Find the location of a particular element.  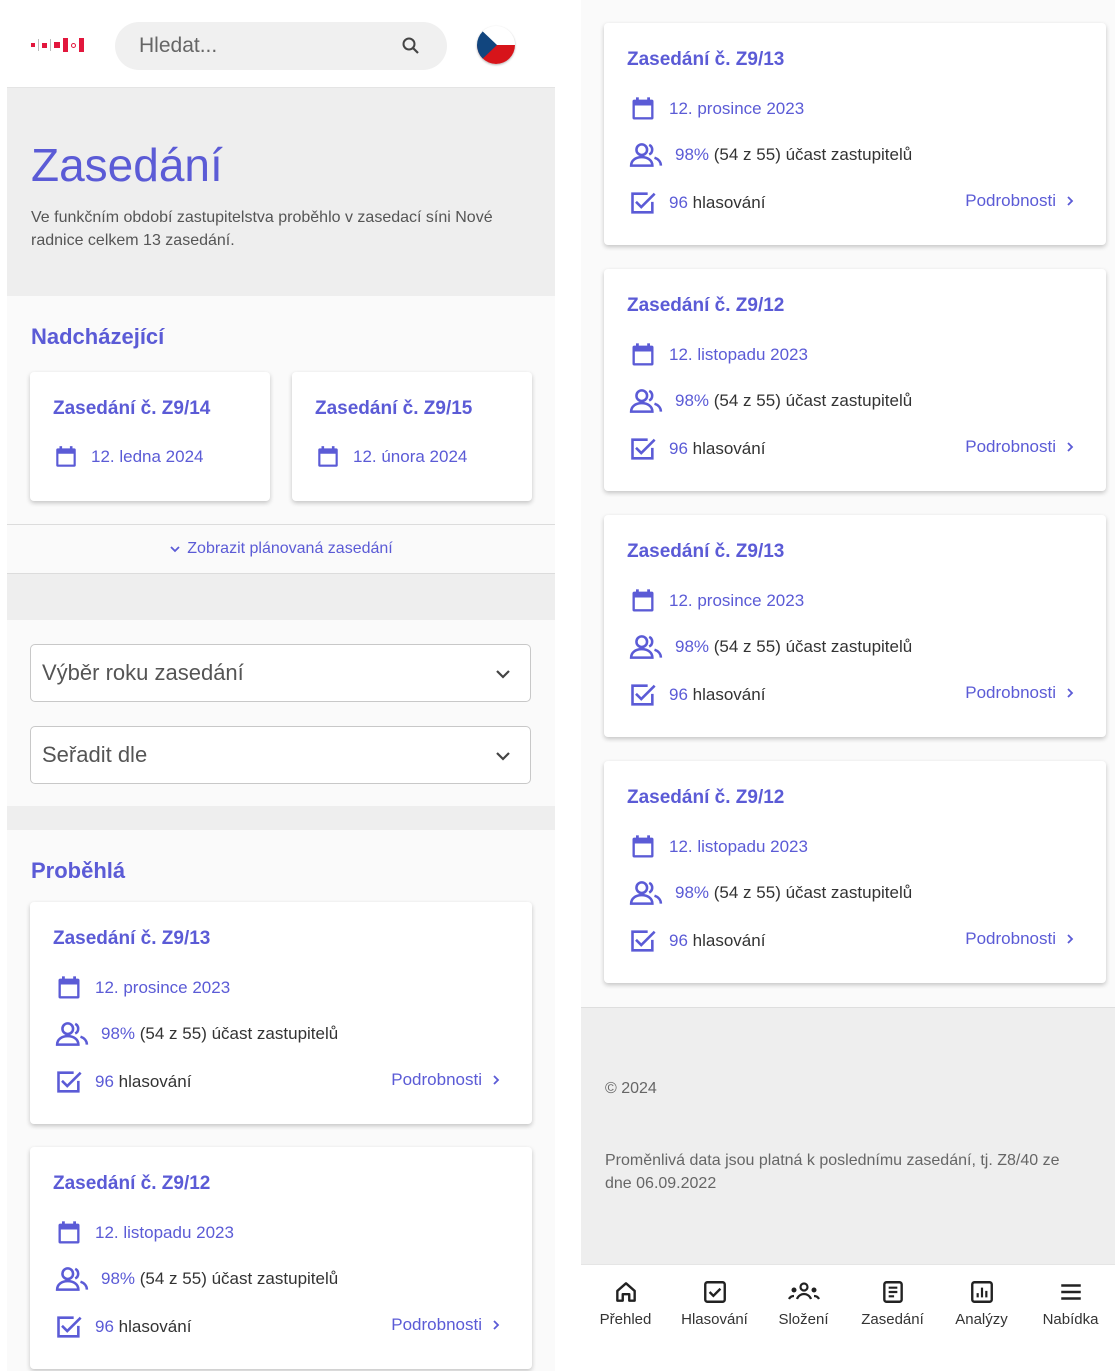

home-icon is located at coordinates (625, 1292).